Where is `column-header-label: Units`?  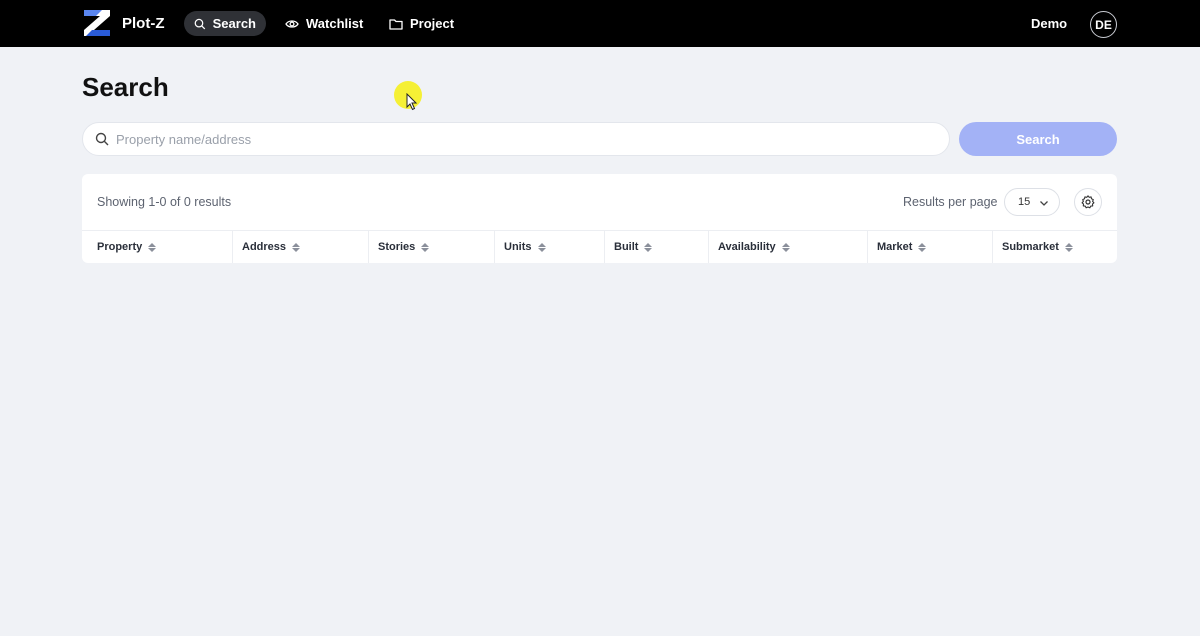
column-header-label: Units is located at coordinates (518, 247).